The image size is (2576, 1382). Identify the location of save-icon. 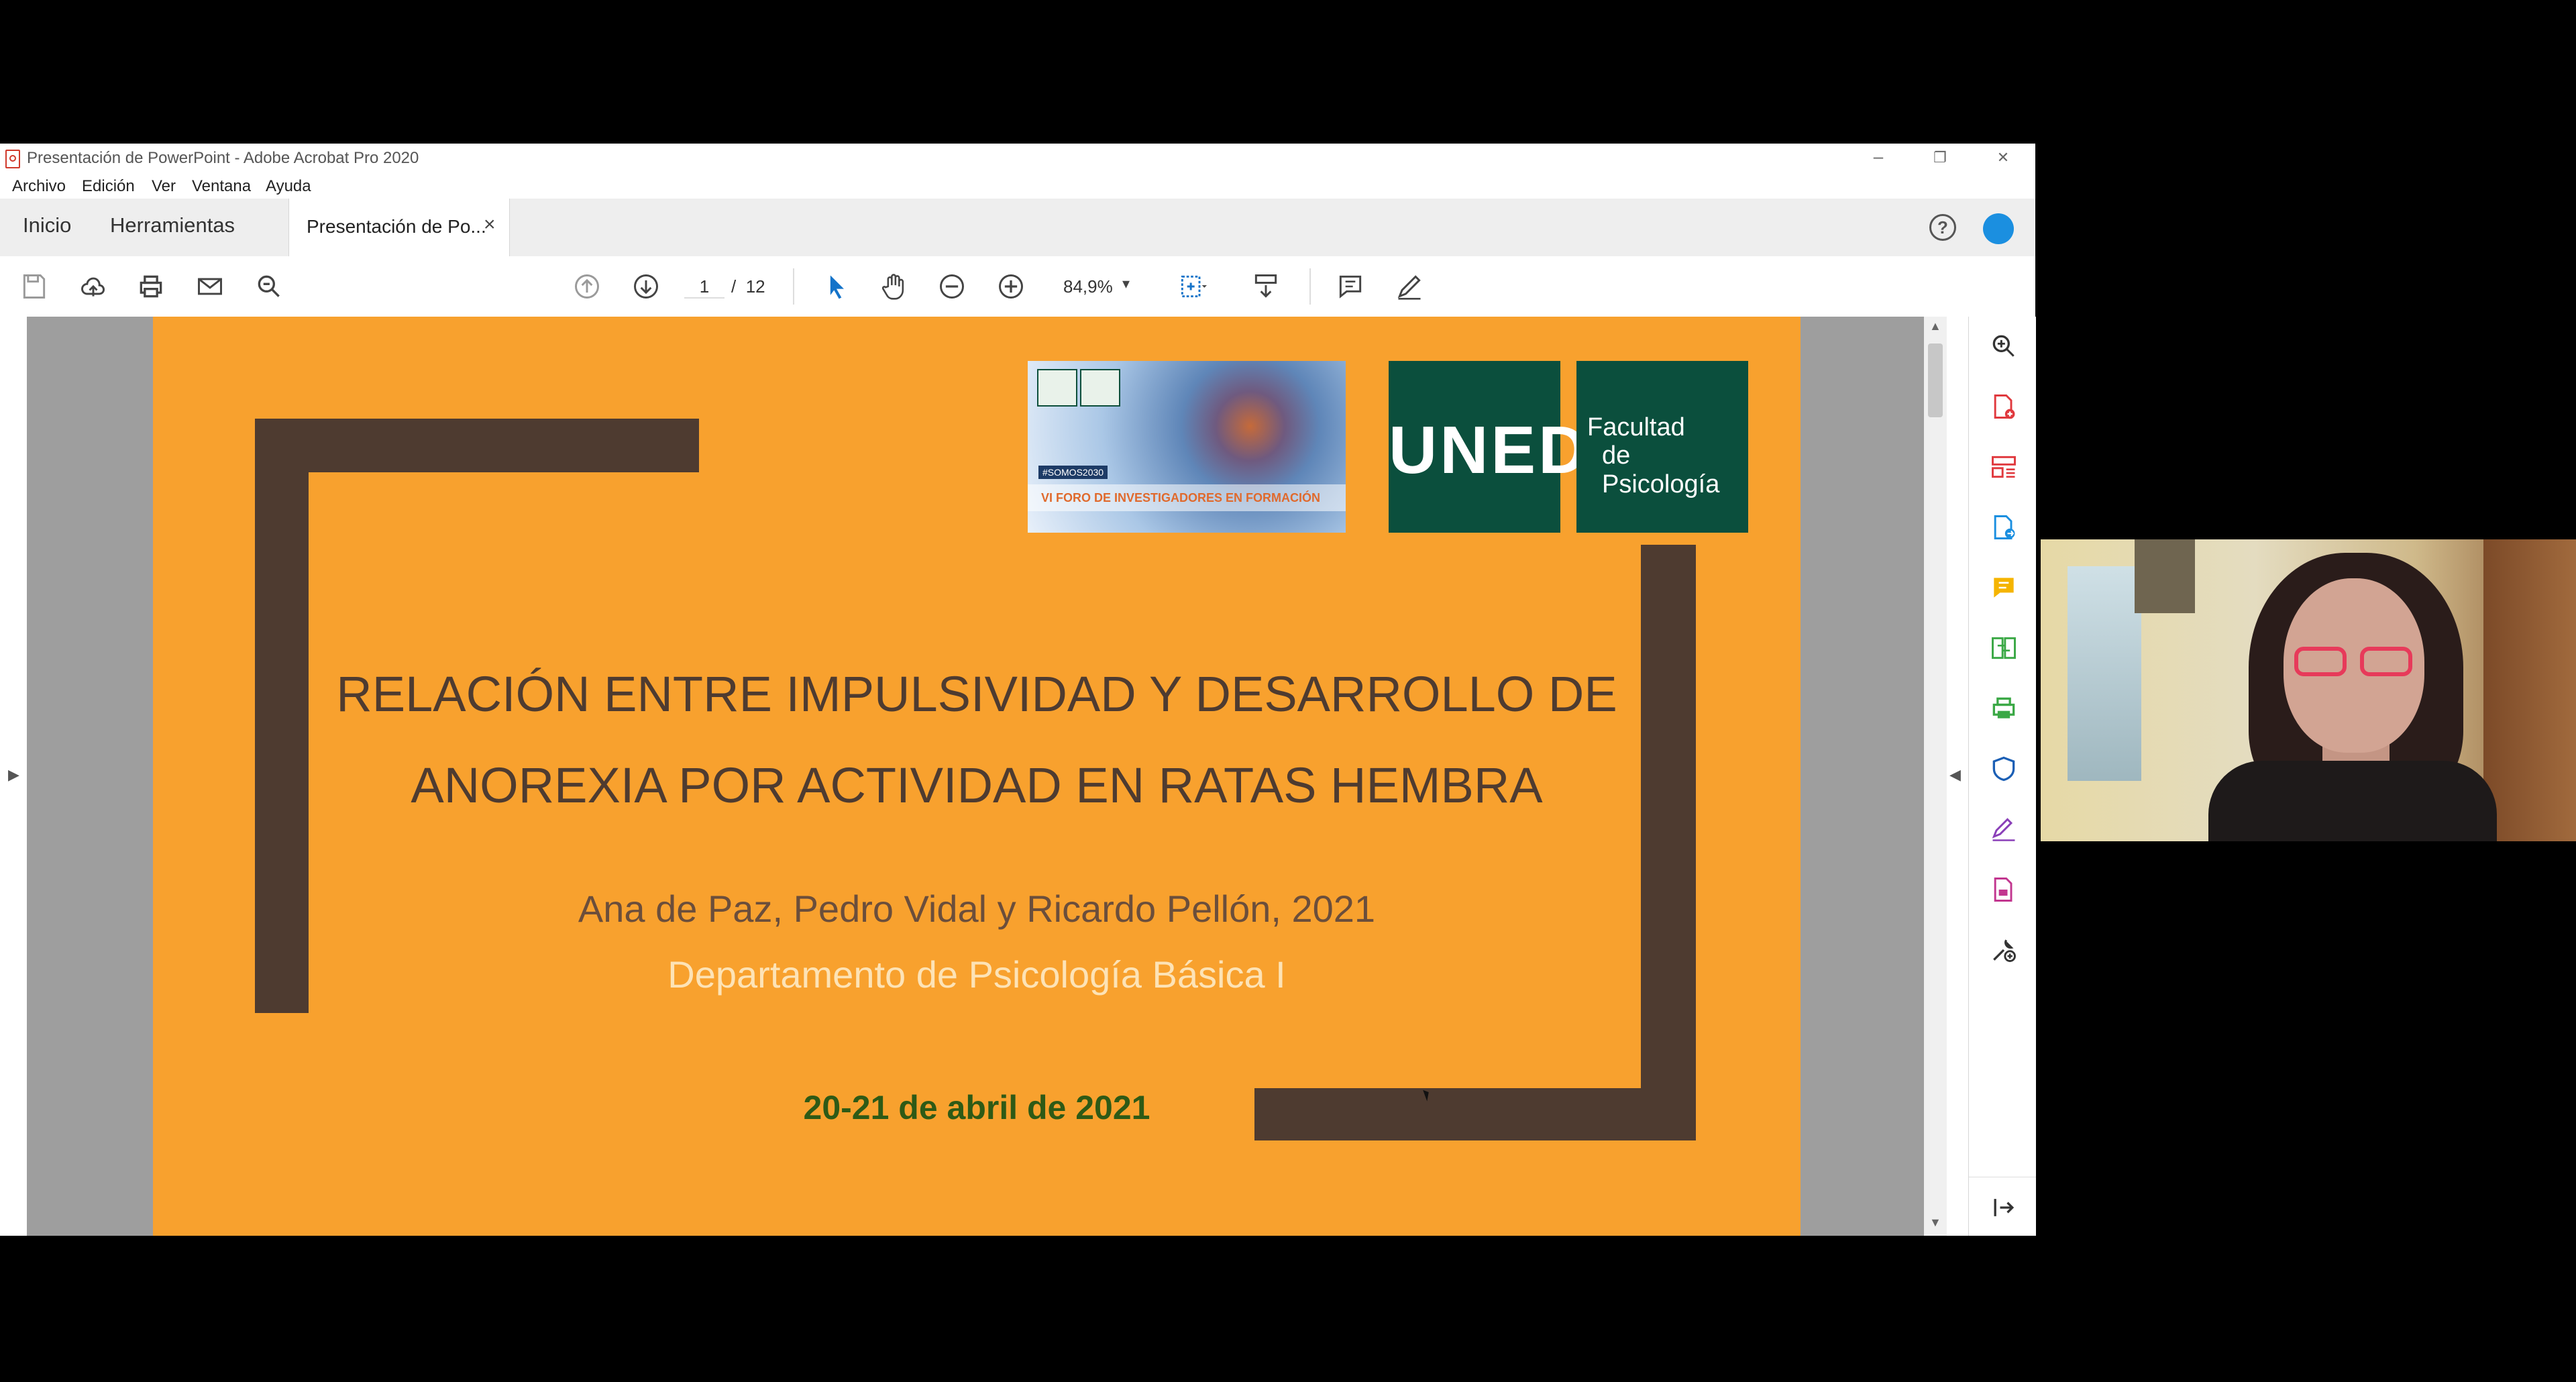
(34, 286).